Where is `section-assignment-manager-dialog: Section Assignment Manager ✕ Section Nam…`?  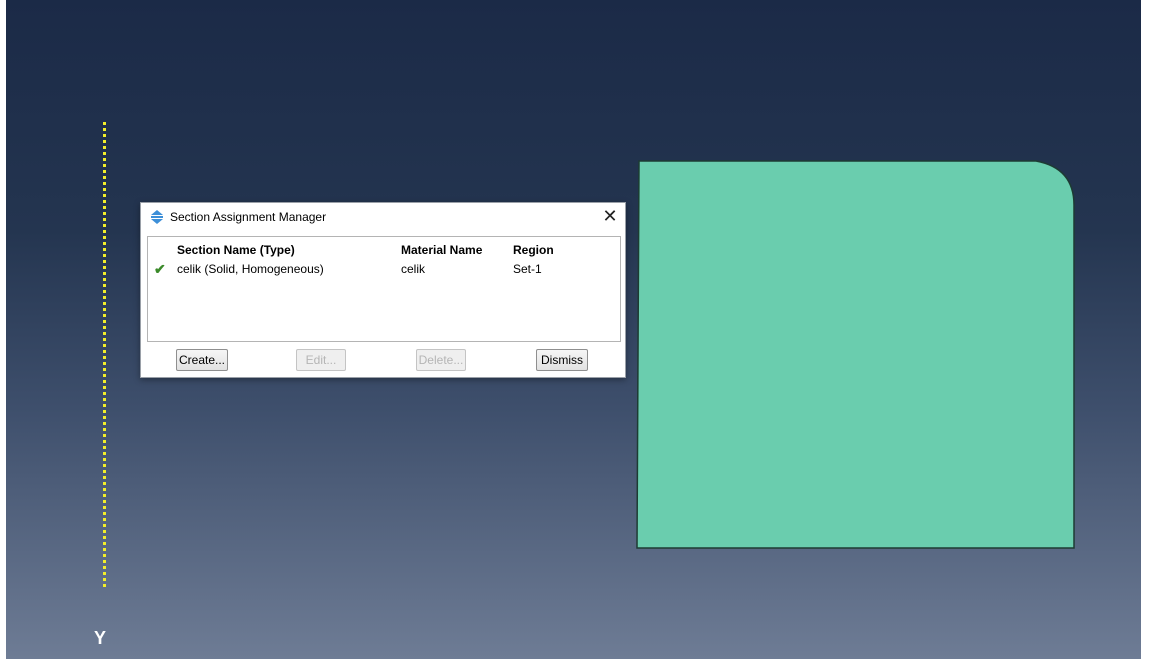 section-assignment-manager-dialog: Section Assignment Manager ✕ Section Nam… is located at coordinates (383, 290).